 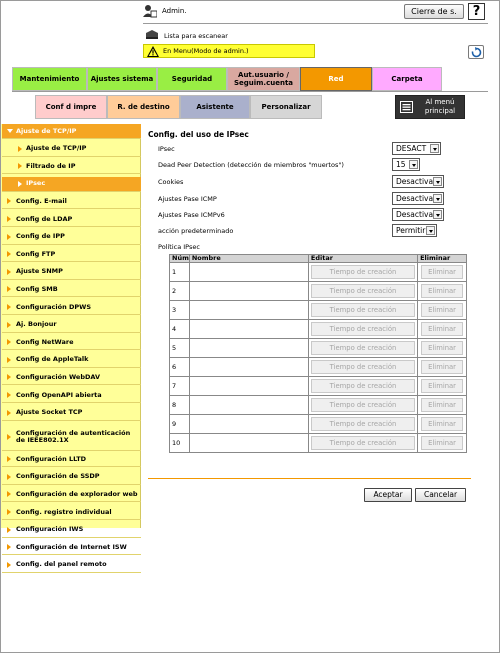 What do you see at coordinates (143, 107) in the screenshot?
I see `tab-r-destino: R. de destino` at bounding box center [143, 107].